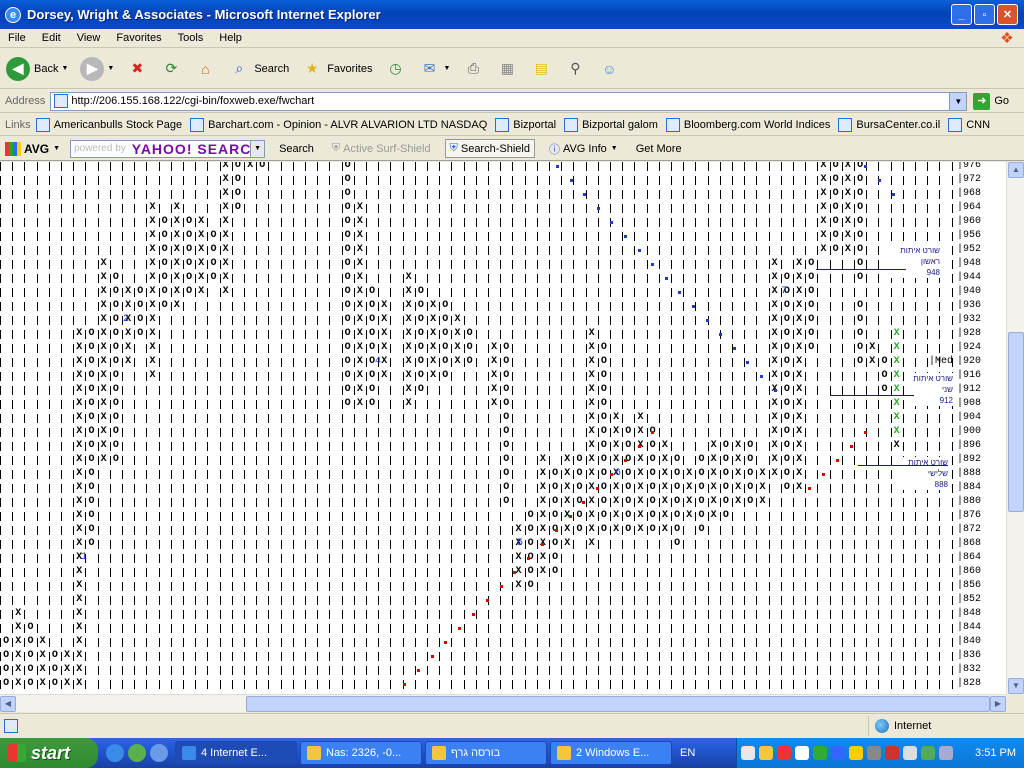 The width and height of the screenshot is (1024, 768). What do you see at coordinates (611, 124) in the screenshot?
I see `link-bizportal-galom: Bizportal galom` at bounding box center [611, 124].